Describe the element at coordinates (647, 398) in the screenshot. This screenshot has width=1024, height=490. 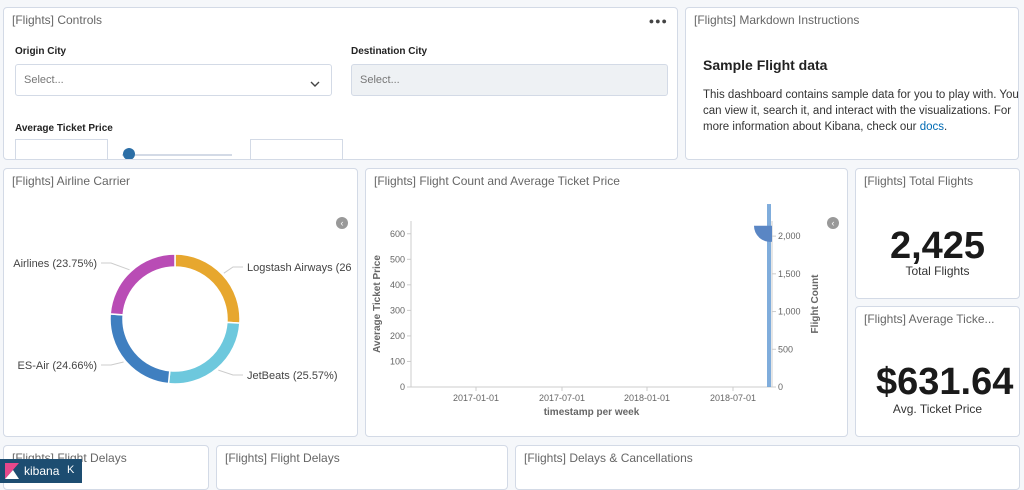
I see `x-tick-label: 2018-01-01` at that location.